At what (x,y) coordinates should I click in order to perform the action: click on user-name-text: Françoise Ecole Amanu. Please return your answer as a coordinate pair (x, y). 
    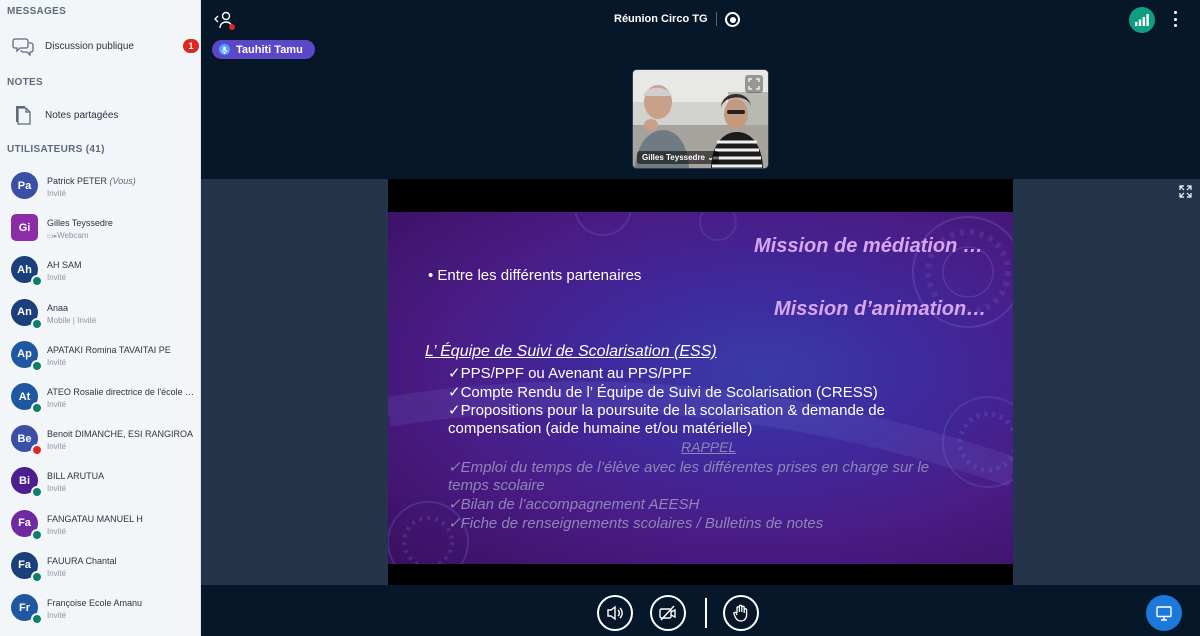
    Looking at the image, I should click on (95, 603).